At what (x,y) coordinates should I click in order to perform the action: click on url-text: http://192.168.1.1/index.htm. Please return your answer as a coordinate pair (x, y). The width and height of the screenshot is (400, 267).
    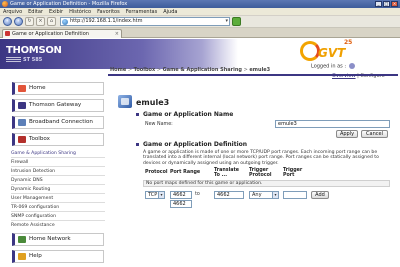
    Looking at the image, I should click on (106, 21).